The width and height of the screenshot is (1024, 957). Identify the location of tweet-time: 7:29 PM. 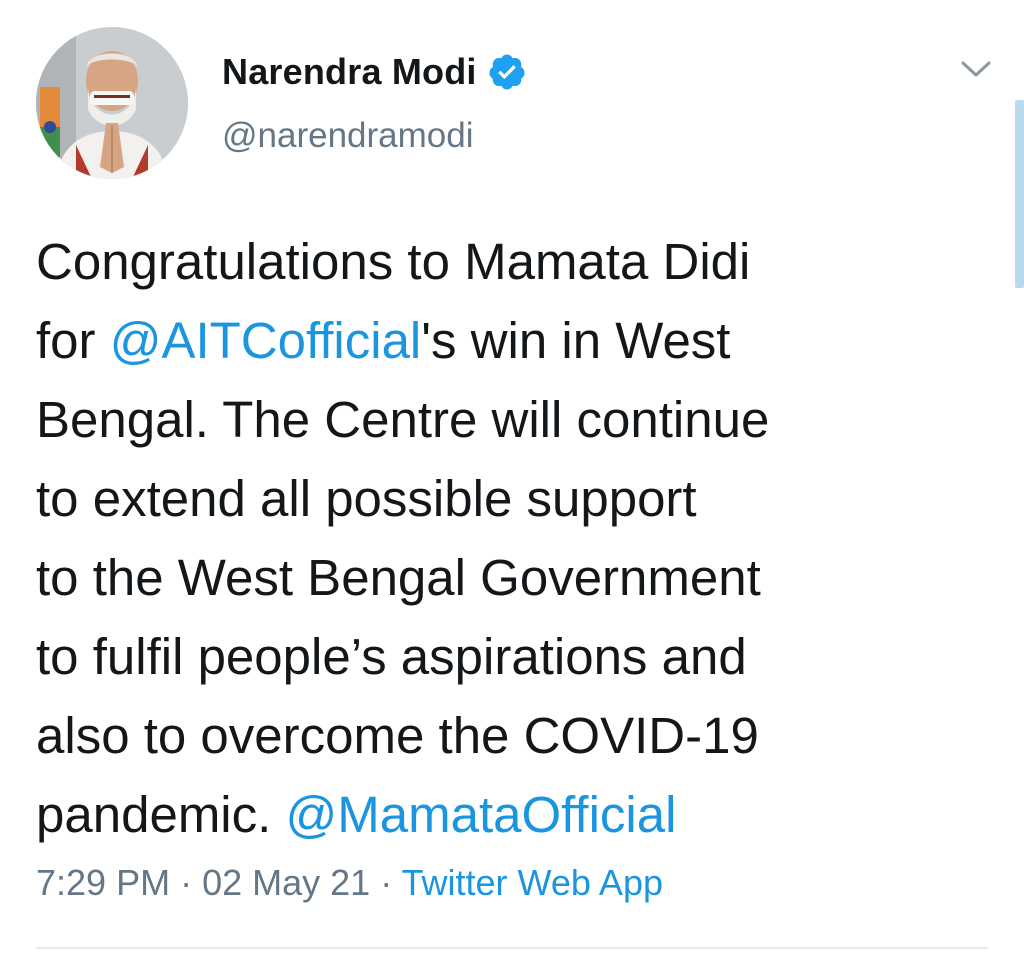
(103, 882).